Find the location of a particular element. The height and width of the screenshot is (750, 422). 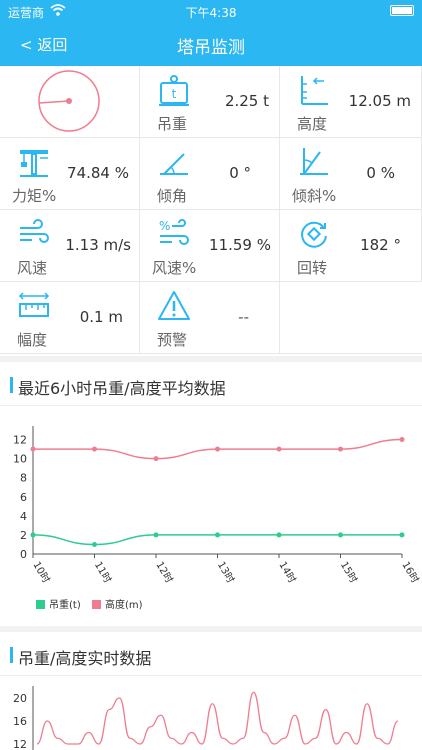

slewing-dial-icon is located at coordinates (69, 101).